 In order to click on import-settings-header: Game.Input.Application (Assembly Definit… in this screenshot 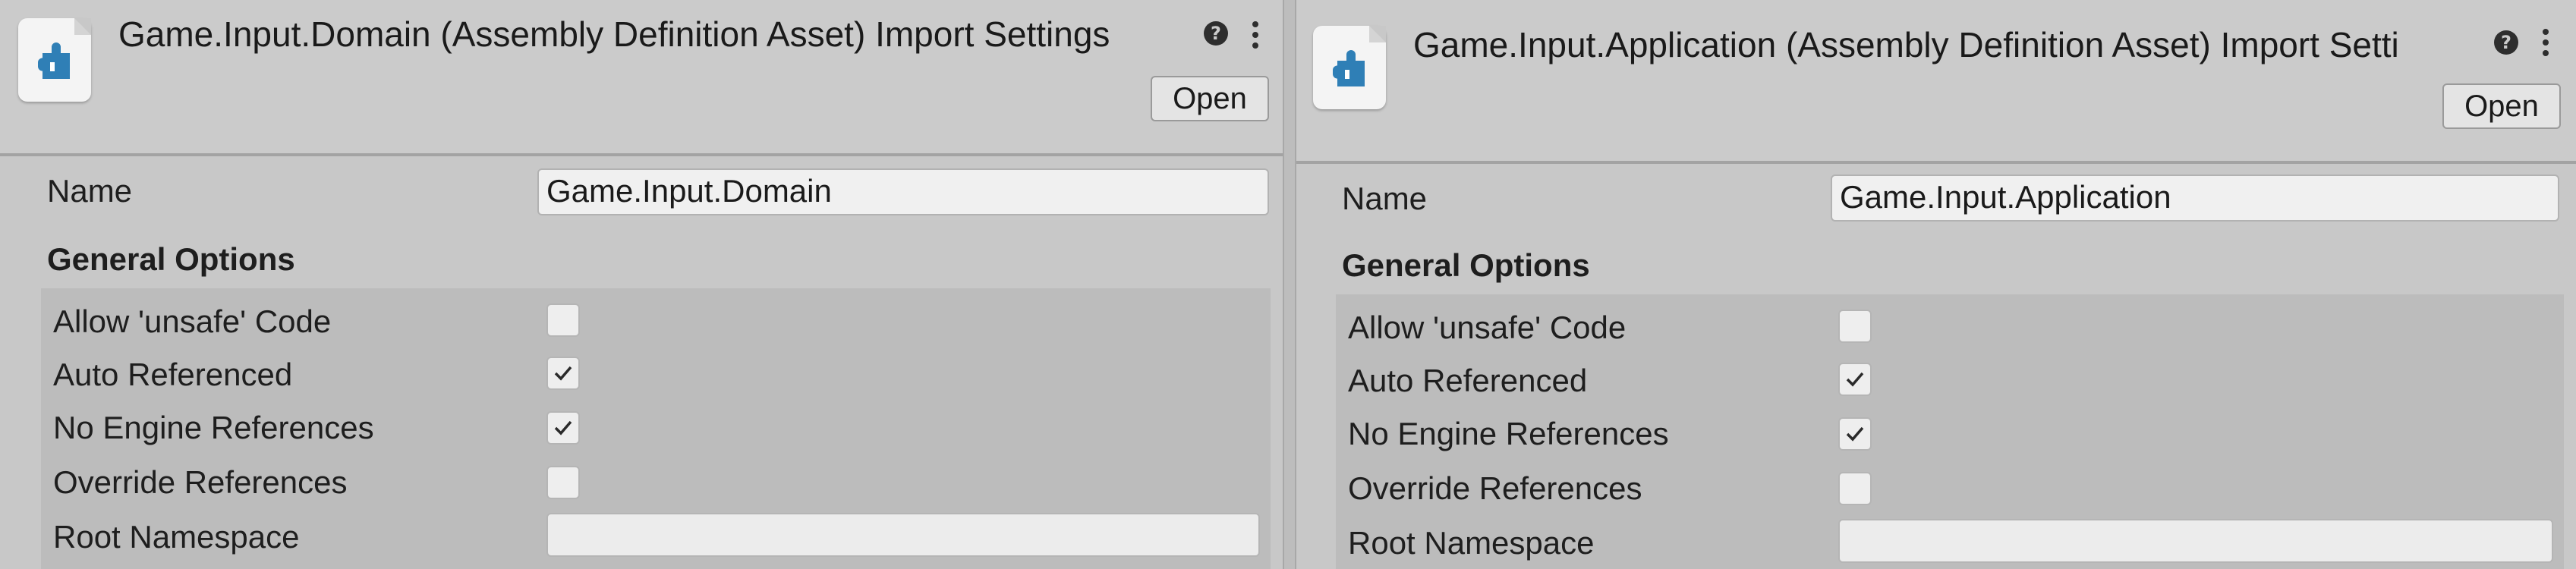, I will do `click(1936, 82)`.